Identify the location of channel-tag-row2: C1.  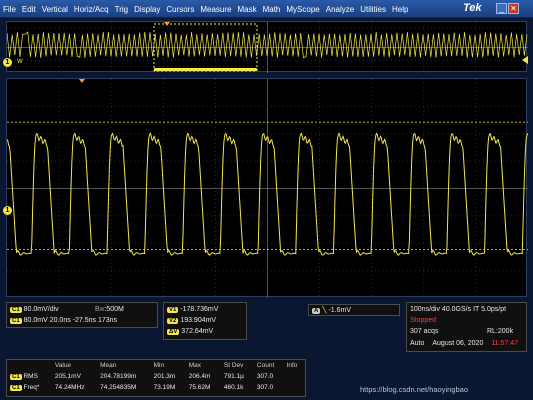
(16, 321).